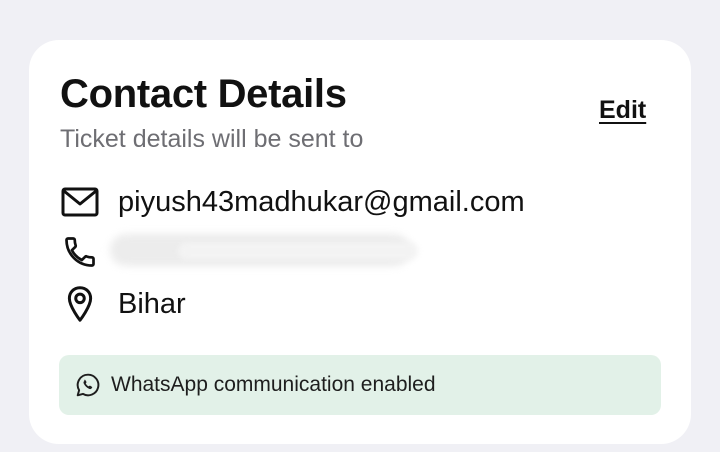 This screenshot has width=720, height=452. I want to click on whatsapp-status-label: WhatsApp communication enabled, so click(273, 384).